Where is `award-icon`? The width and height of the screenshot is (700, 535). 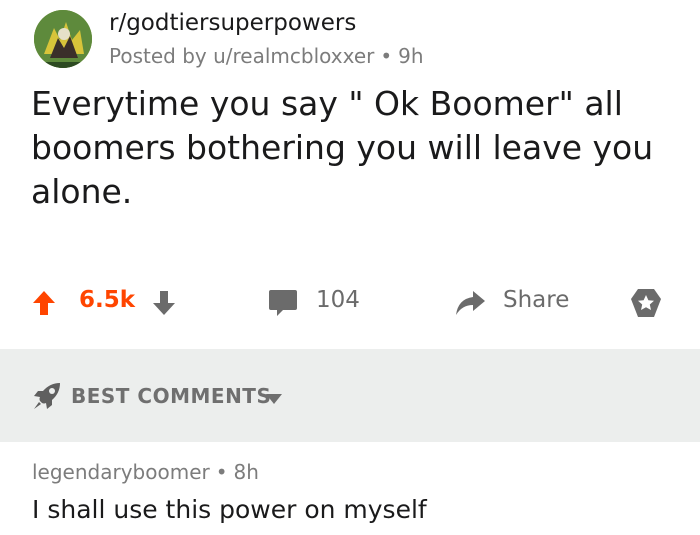
award-icon is located at coordinates (646, 305).